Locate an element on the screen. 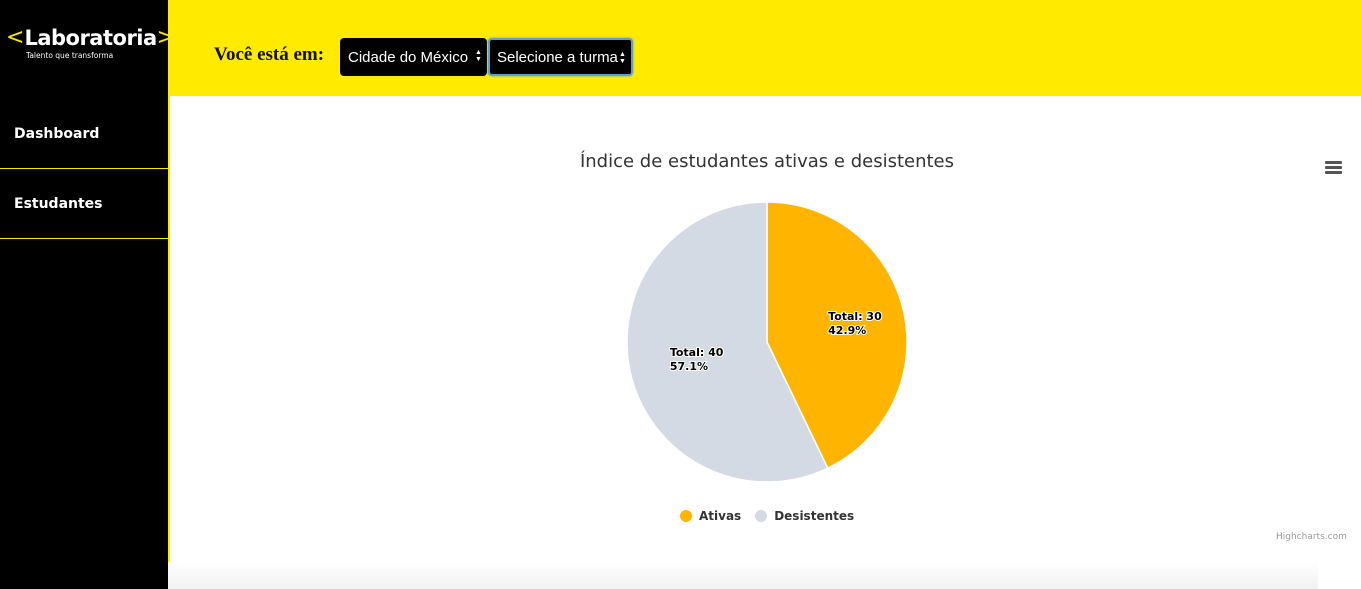 The height and width of the screenshot is (589, 1361). chart-legend: Ativas Desistentes is located at coordinates (774, 516).